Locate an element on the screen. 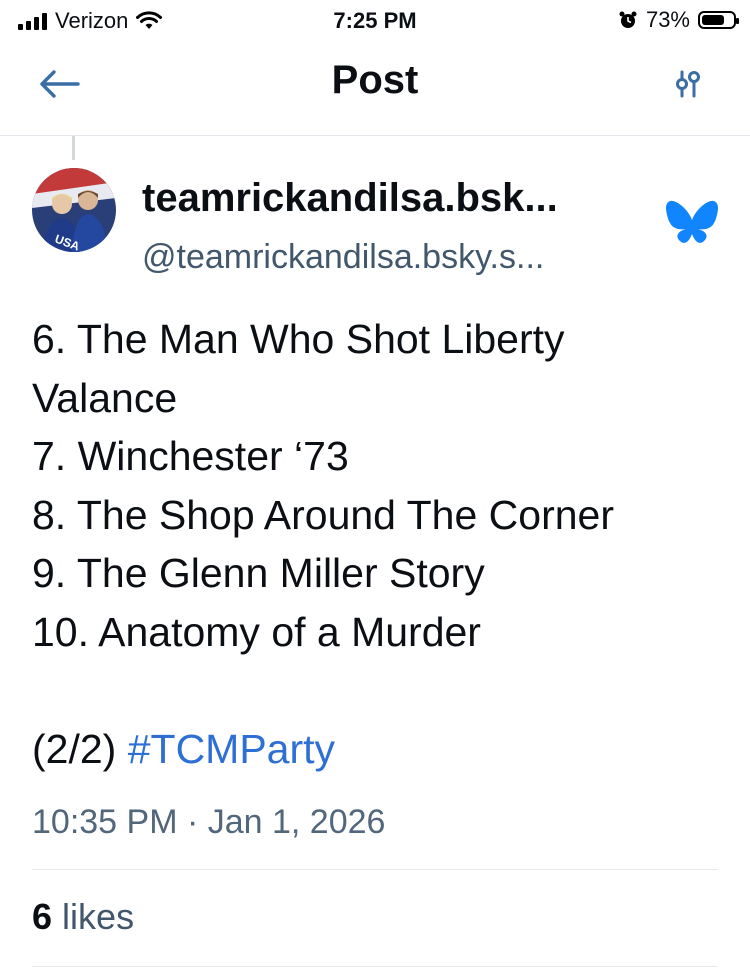 The height and width of the screenshot is (976, 750). post-footer-text: (2/2) #TCMParty is located at coordinates (183, 749).